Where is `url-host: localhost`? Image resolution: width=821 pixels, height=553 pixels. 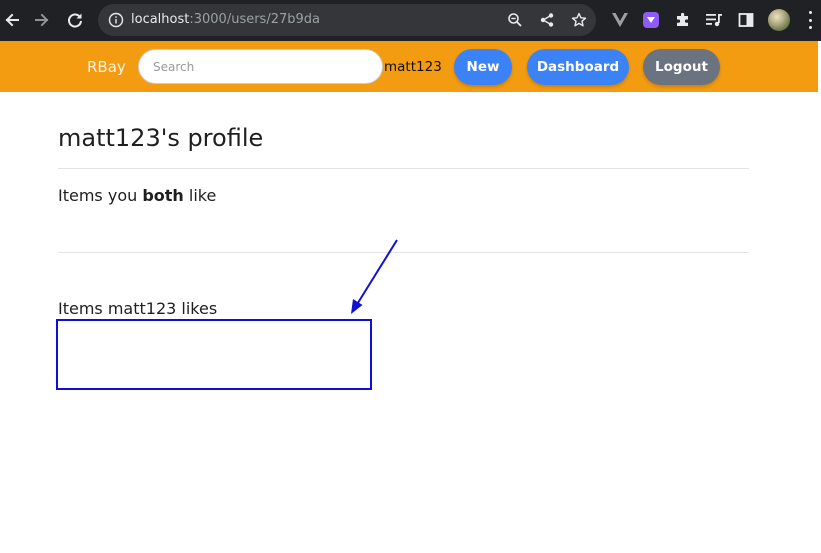 url-host: localhost is located at coordinates (160, 19).